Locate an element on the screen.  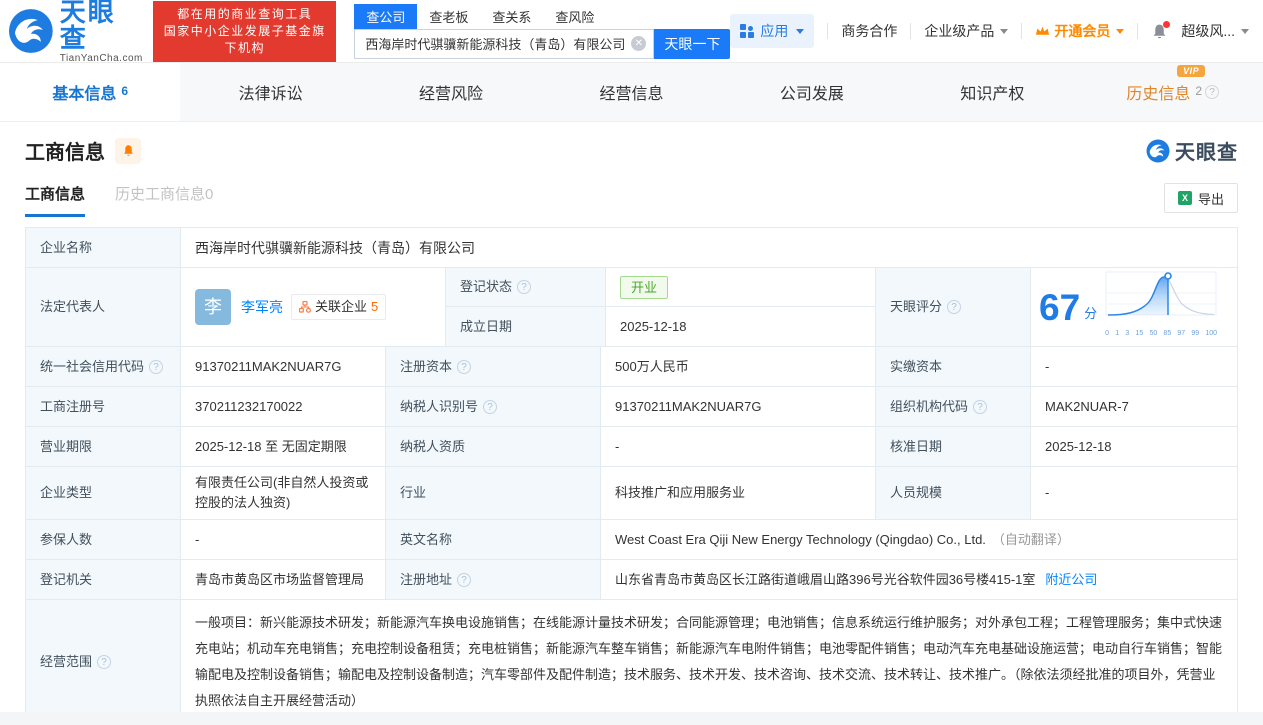
vip-label: 开通会员 is located at coordinates (1082, 31).